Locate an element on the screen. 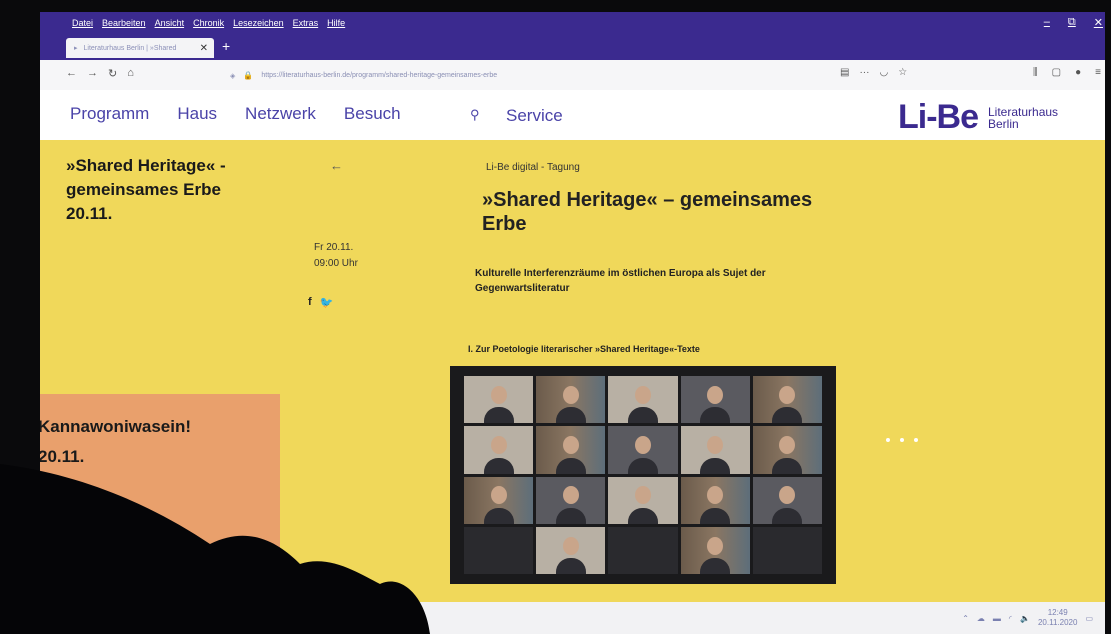 The height and width of the screenshot is (634, 1111). forward-arrow-icon: → is located at coordinates (92, 73).